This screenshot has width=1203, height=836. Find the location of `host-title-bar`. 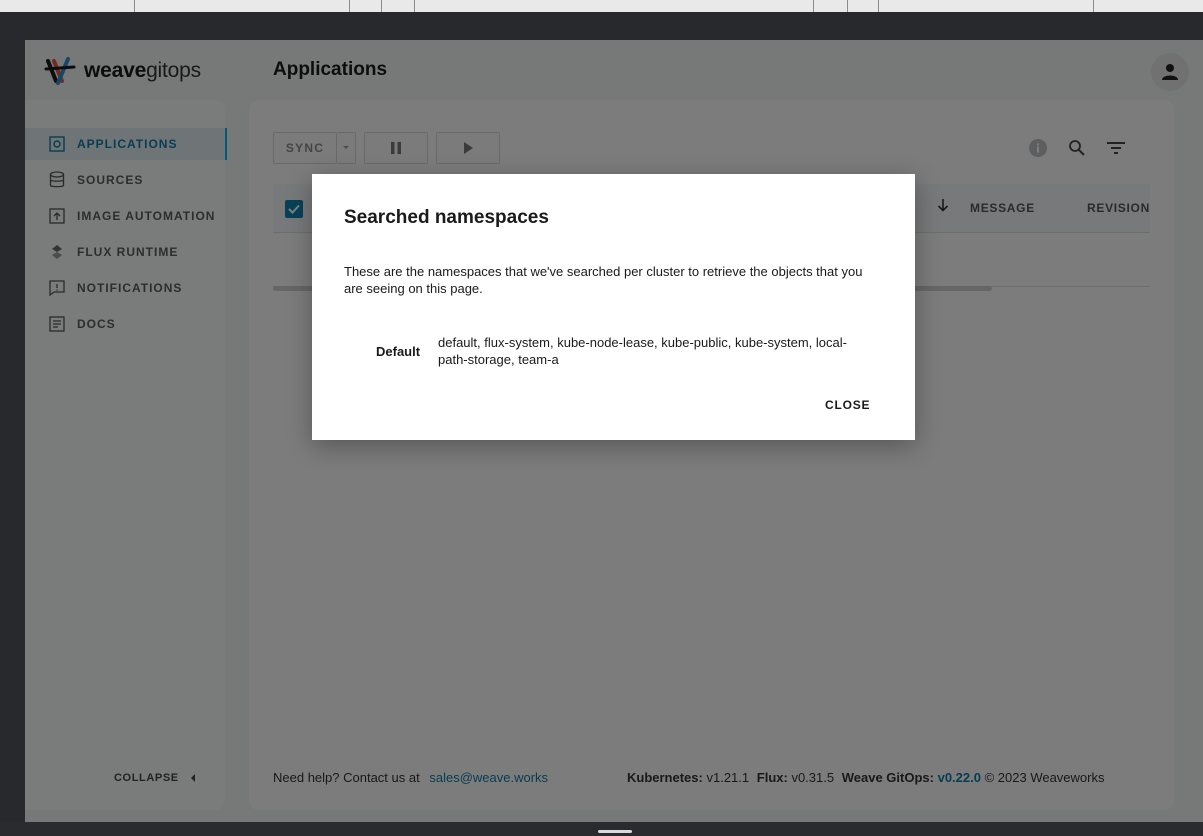

host-title-bar is located at coordinates (601, 26).